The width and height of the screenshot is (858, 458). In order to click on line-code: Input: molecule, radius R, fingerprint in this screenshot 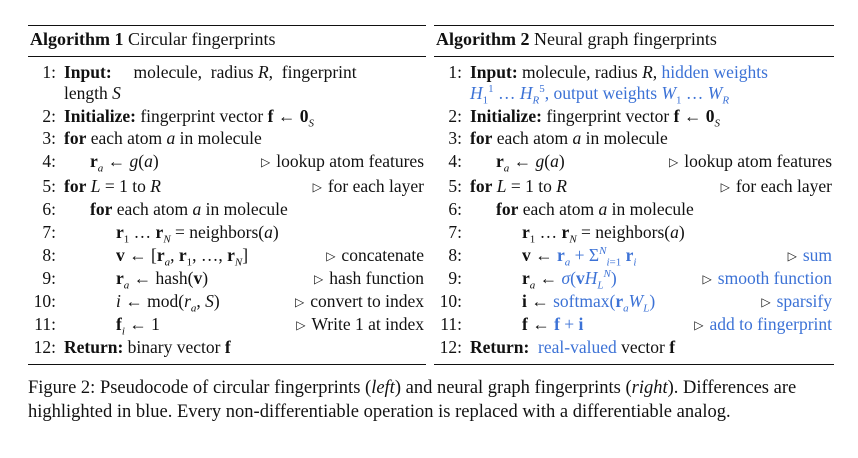, I will do `click(210, 72)`.